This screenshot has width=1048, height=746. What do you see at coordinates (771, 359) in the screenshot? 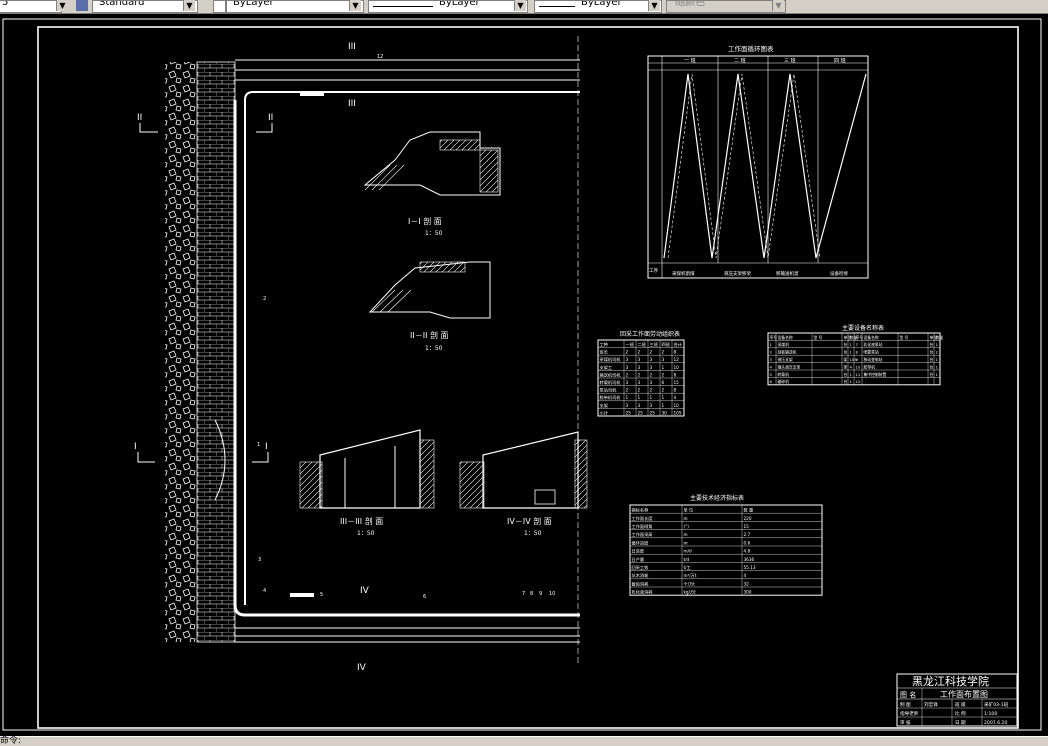
I see `equipment-table-cell: 3` at bounding box center [771, 359].